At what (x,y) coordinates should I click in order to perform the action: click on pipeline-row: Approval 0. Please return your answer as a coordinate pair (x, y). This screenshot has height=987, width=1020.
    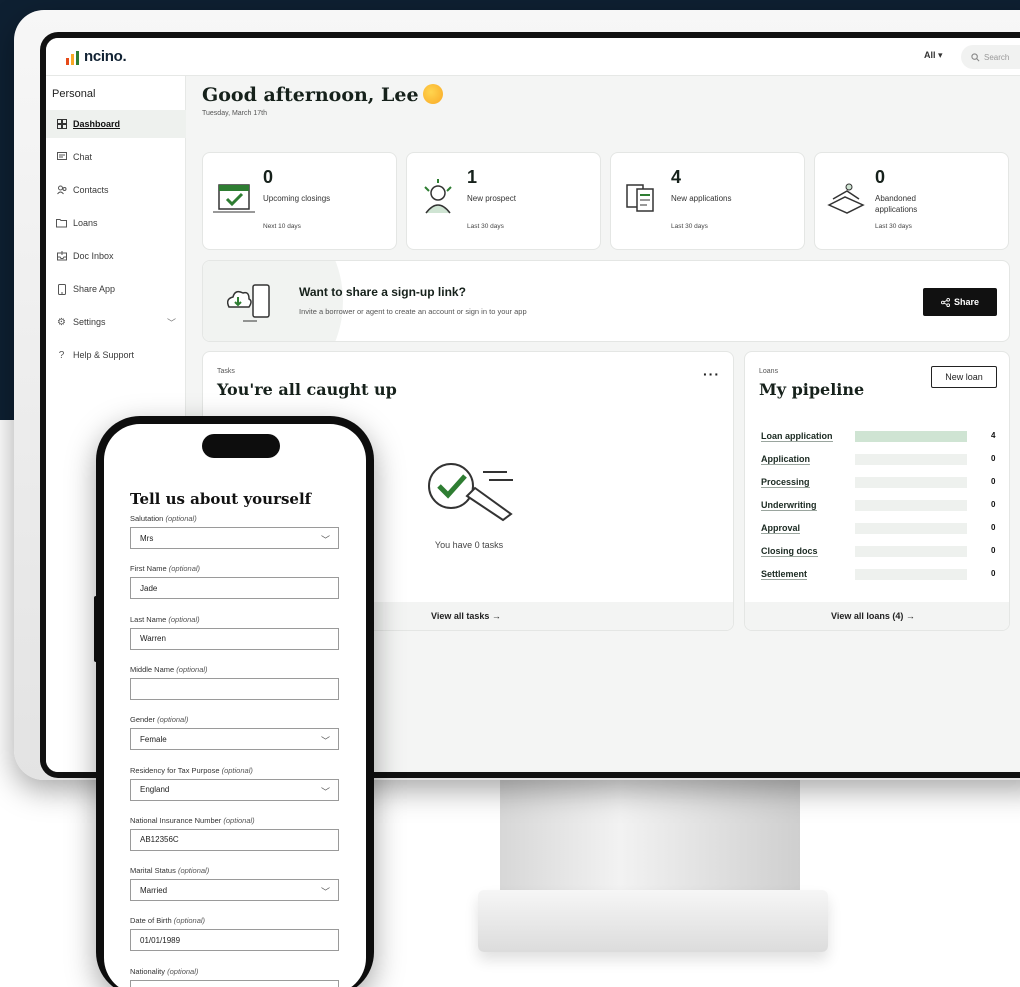
    Looking at the image, I should click on (881, 529).